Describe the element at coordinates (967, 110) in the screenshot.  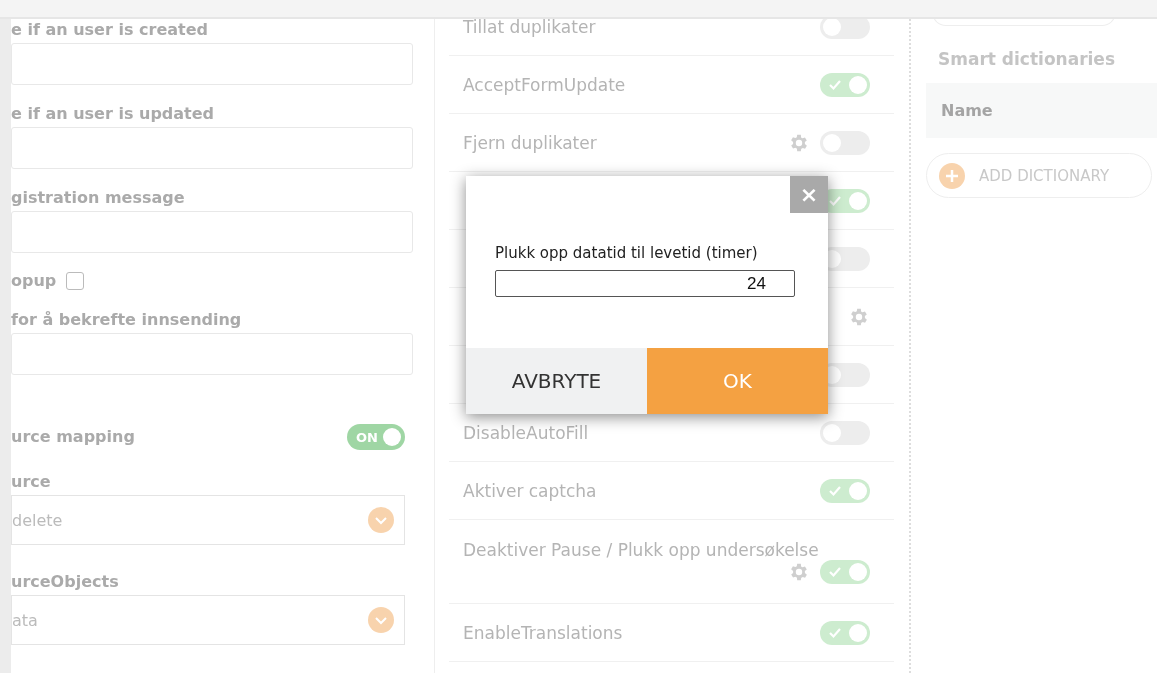
I see `column-header: Name` at that location.